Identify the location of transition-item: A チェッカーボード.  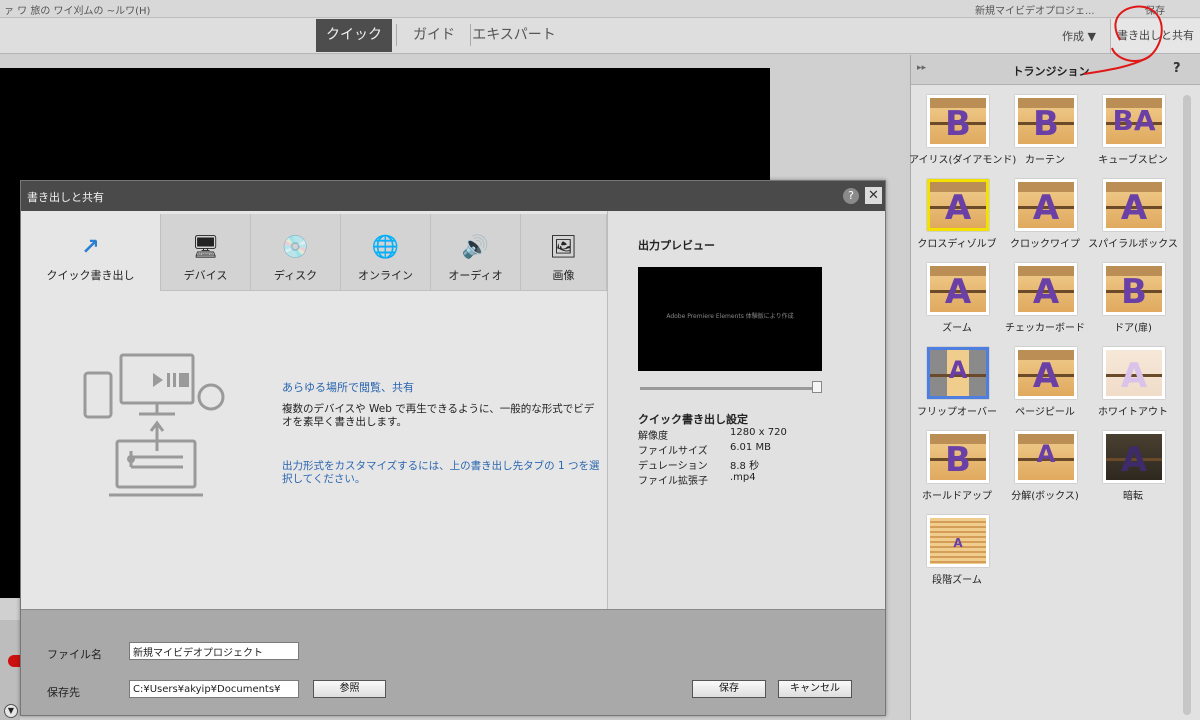
(1045, 304).